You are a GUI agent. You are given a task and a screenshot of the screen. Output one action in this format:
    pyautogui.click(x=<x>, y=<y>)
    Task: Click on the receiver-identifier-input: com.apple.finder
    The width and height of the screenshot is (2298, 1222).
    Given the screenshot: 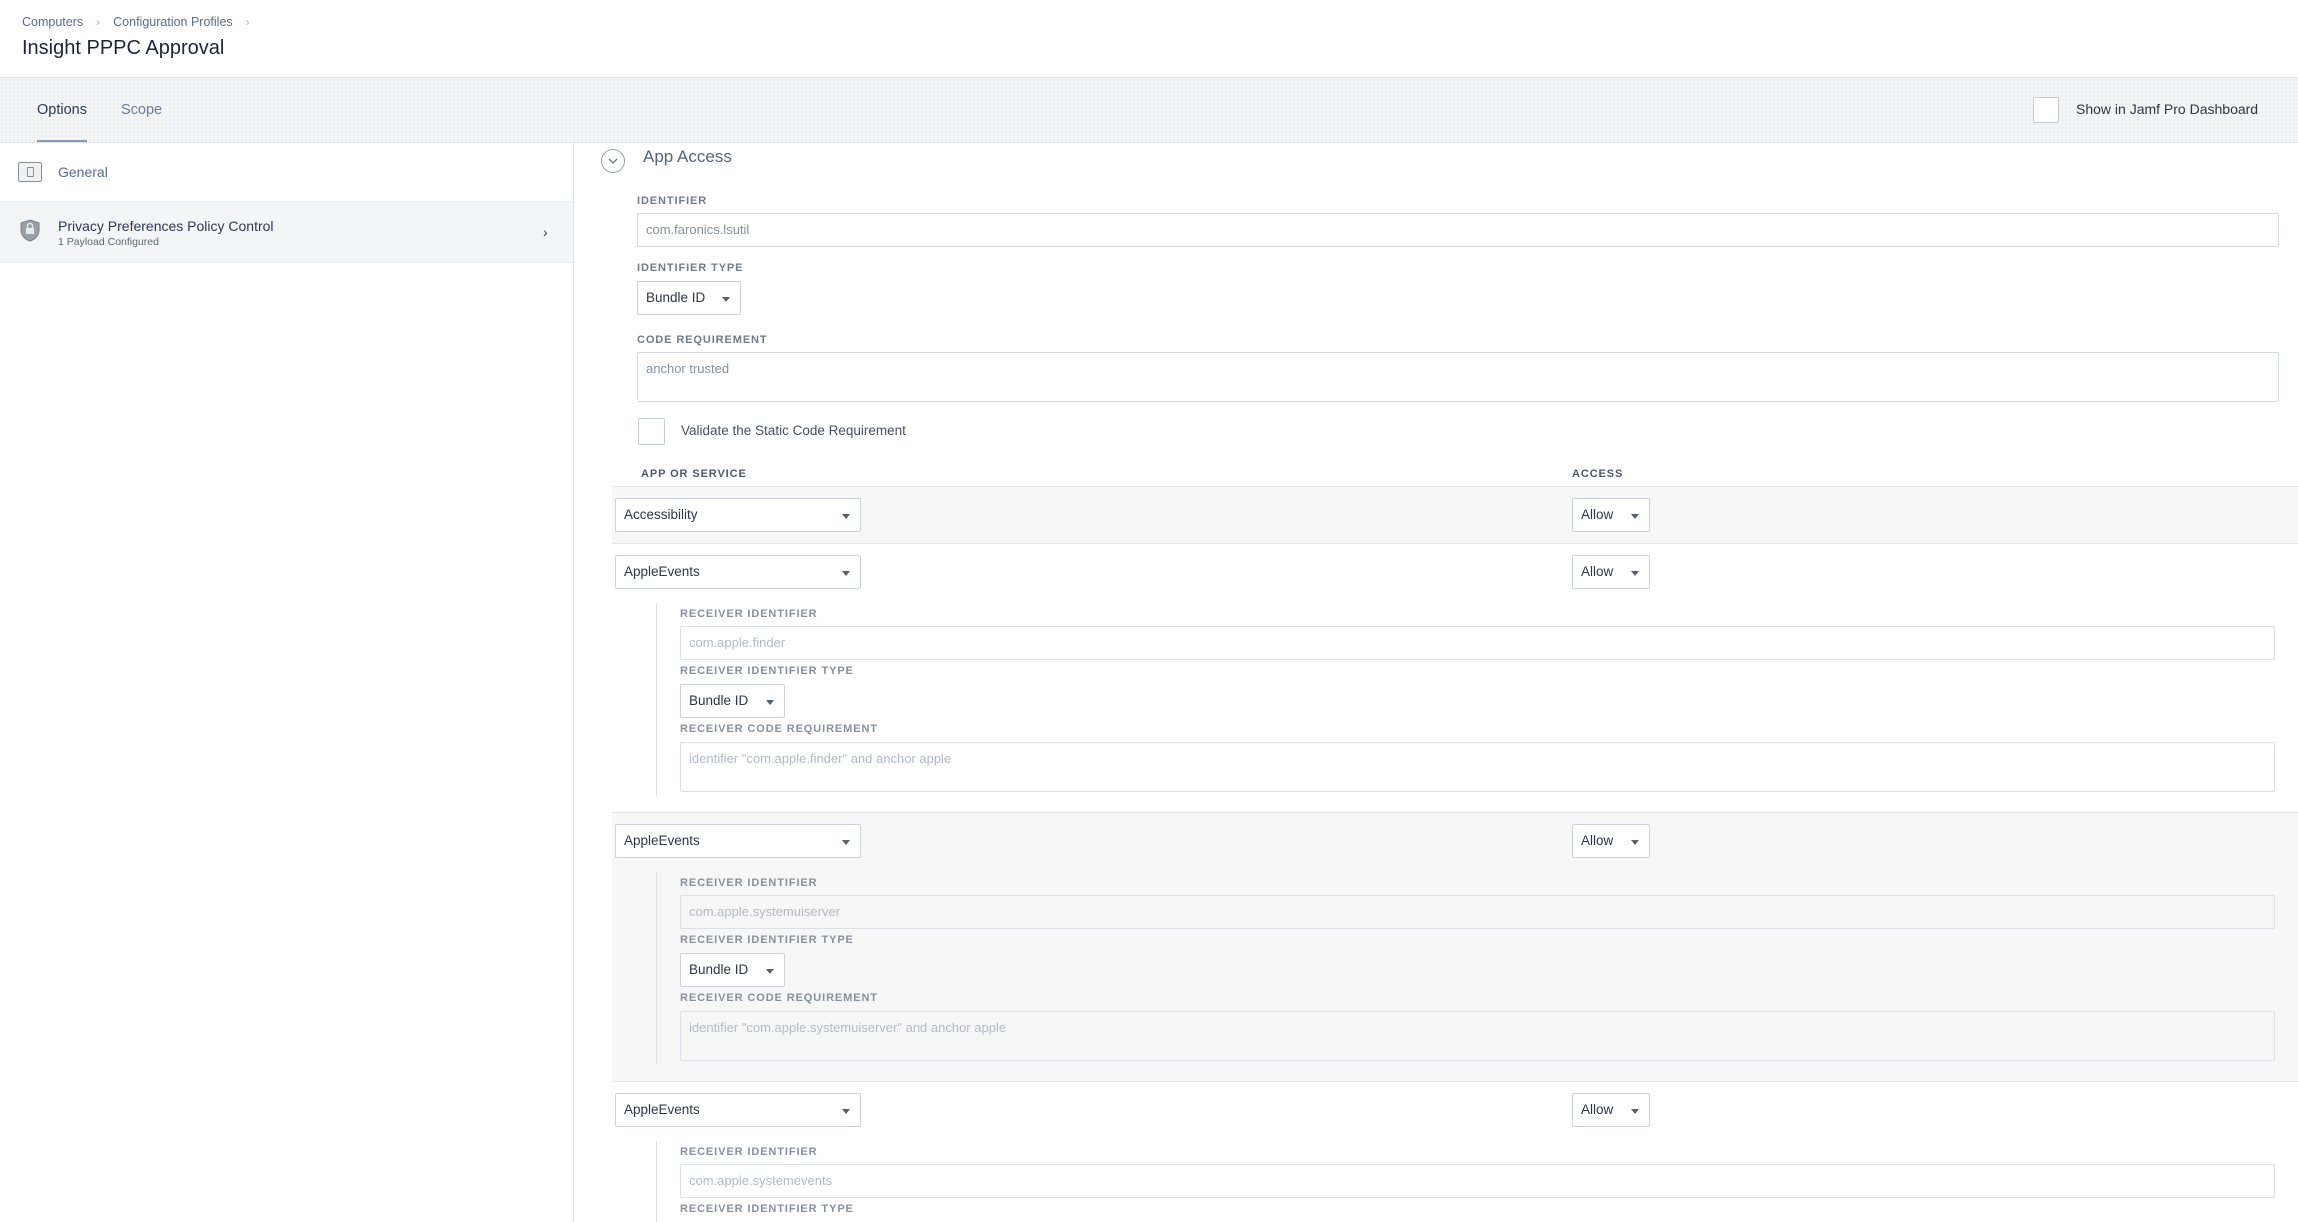 What is the action you would take?
    pyautogui.click(x=1477, y=643)
    